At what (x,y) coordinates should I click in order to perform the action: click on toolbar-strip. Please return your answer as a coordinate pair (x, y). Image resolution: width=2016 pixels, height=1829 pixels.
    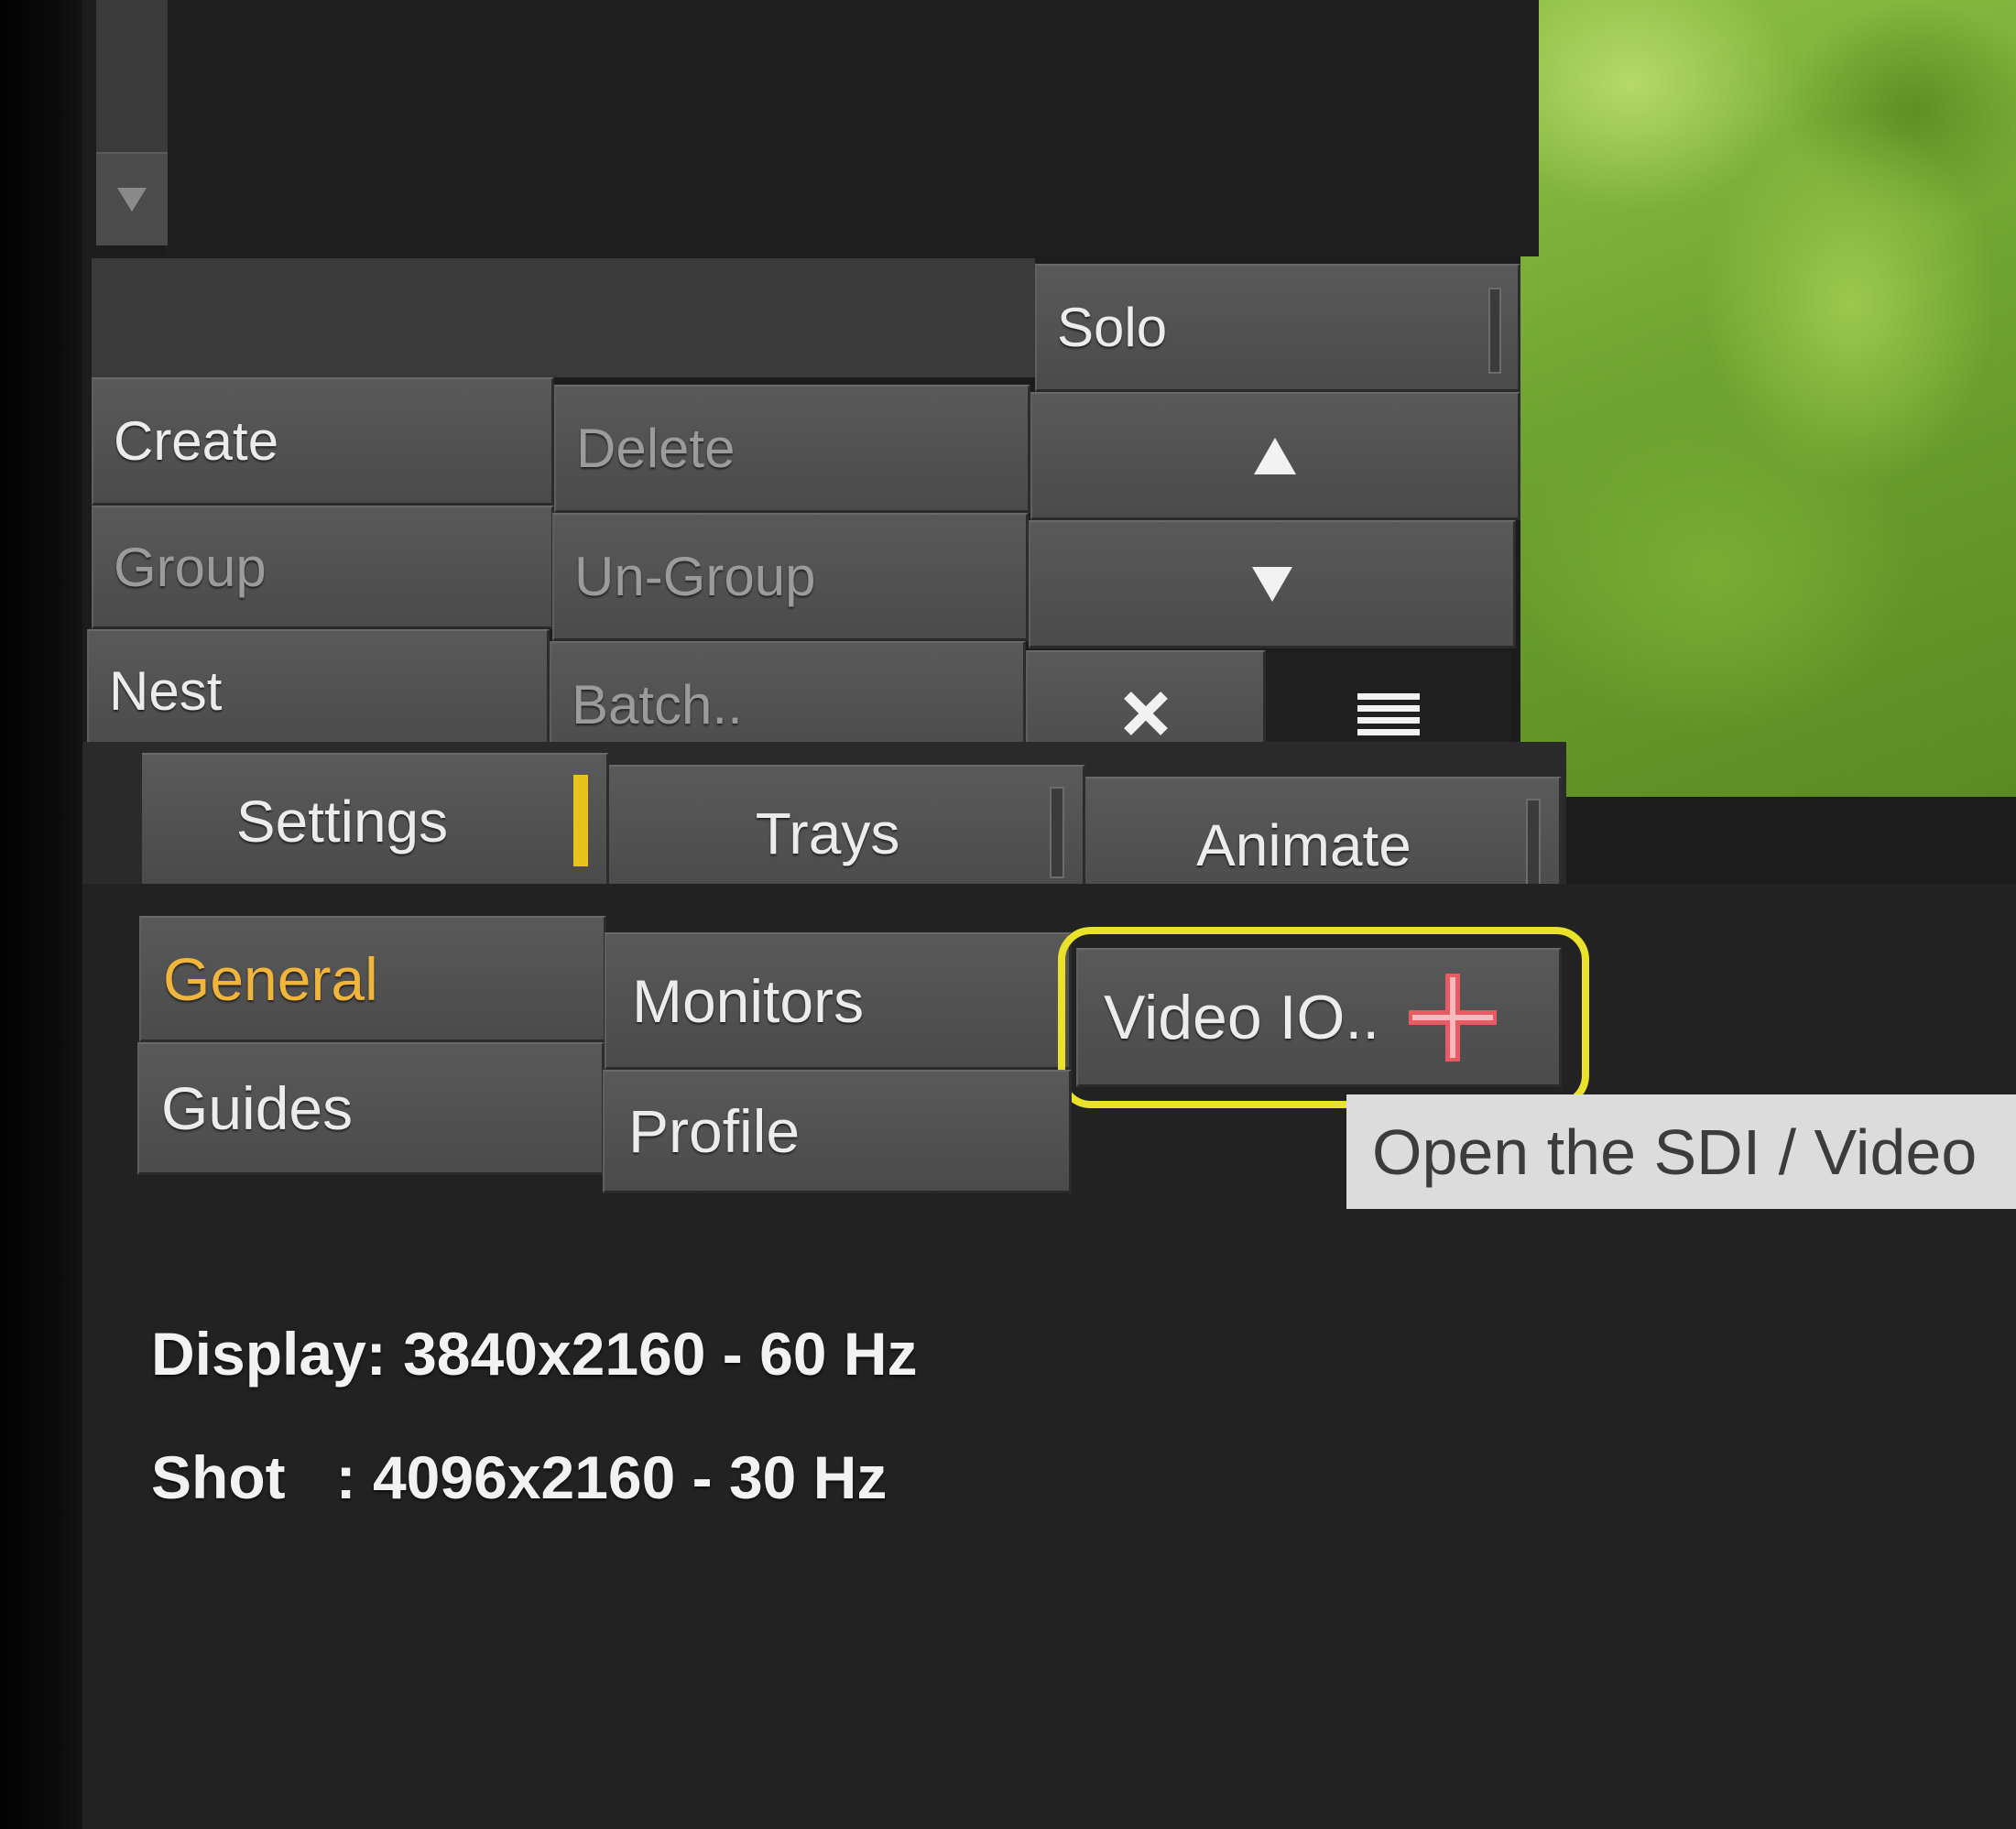
    Looking at the image, I should click on (563, 317).